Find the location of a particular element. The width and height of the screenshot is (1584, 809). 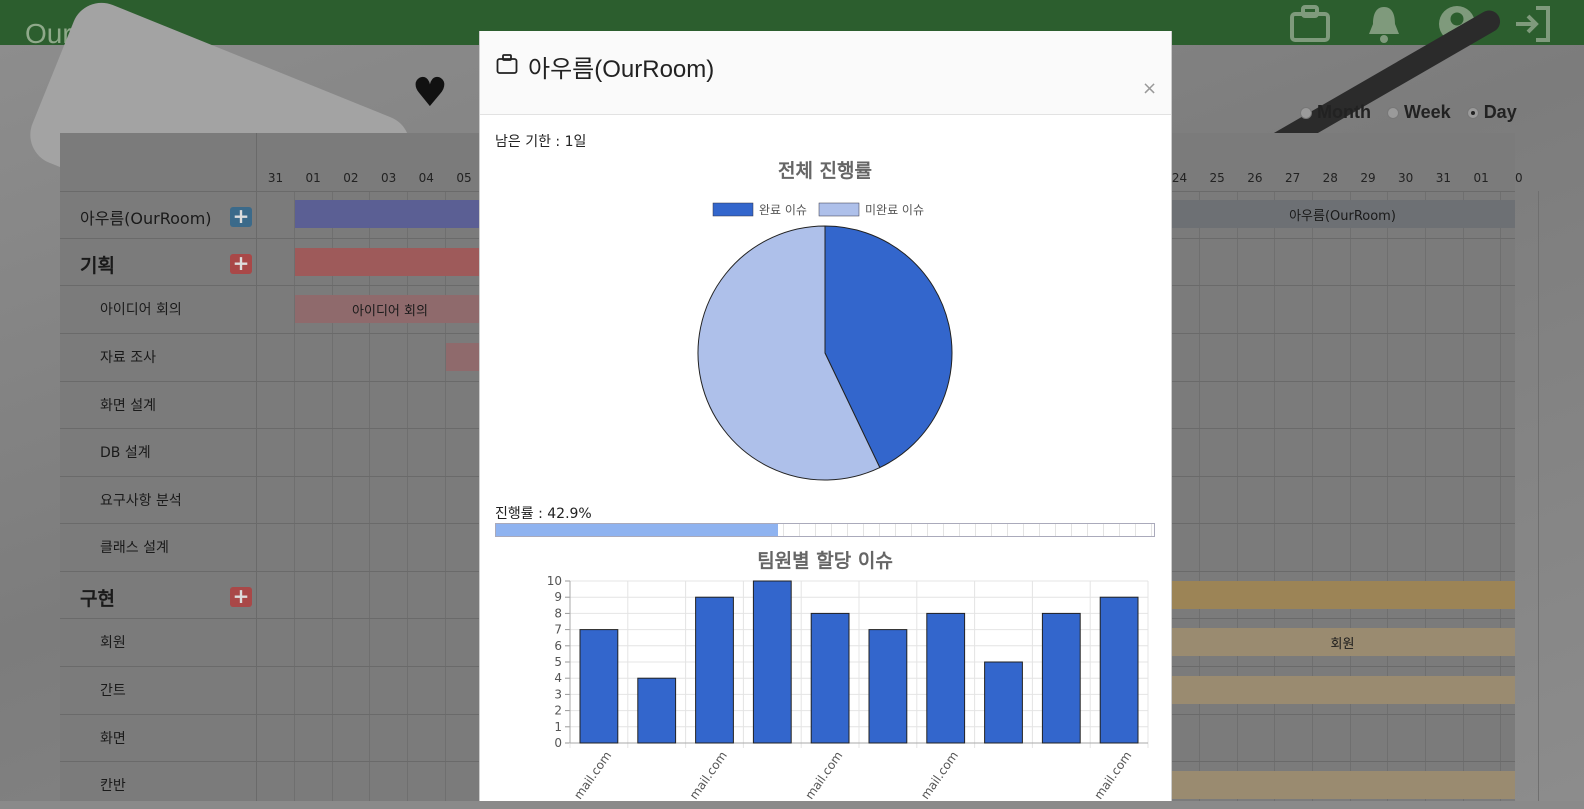

row-label: 아우름(OurRoom) is located at coordinates (146, 217).